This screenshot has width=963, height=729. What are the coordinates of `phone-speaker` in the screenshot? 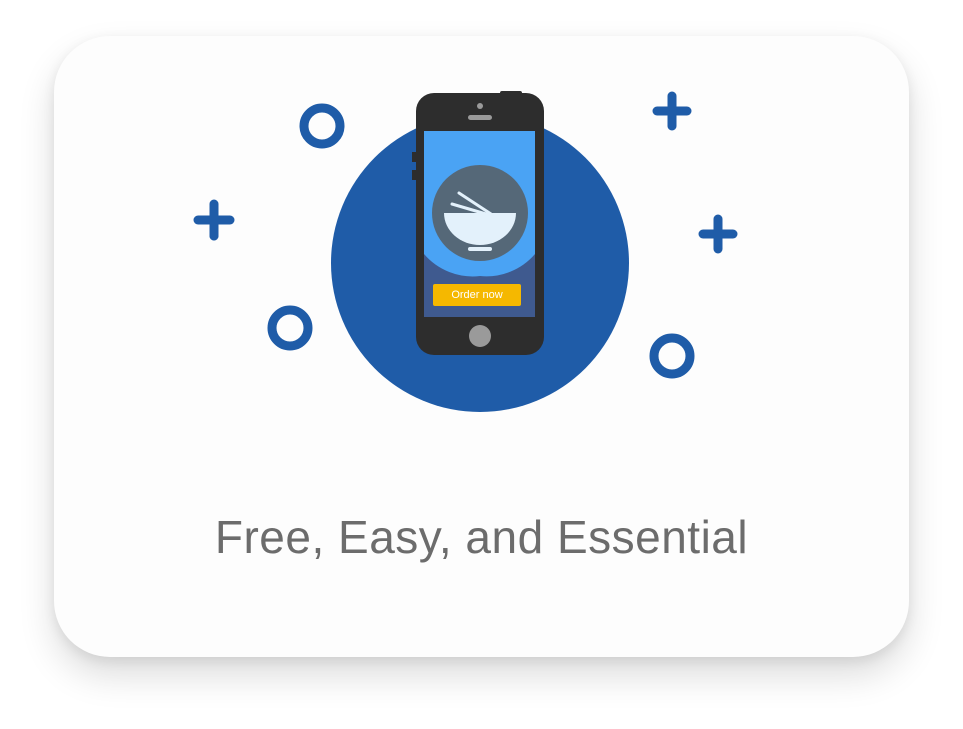 It's located at (480, 117).